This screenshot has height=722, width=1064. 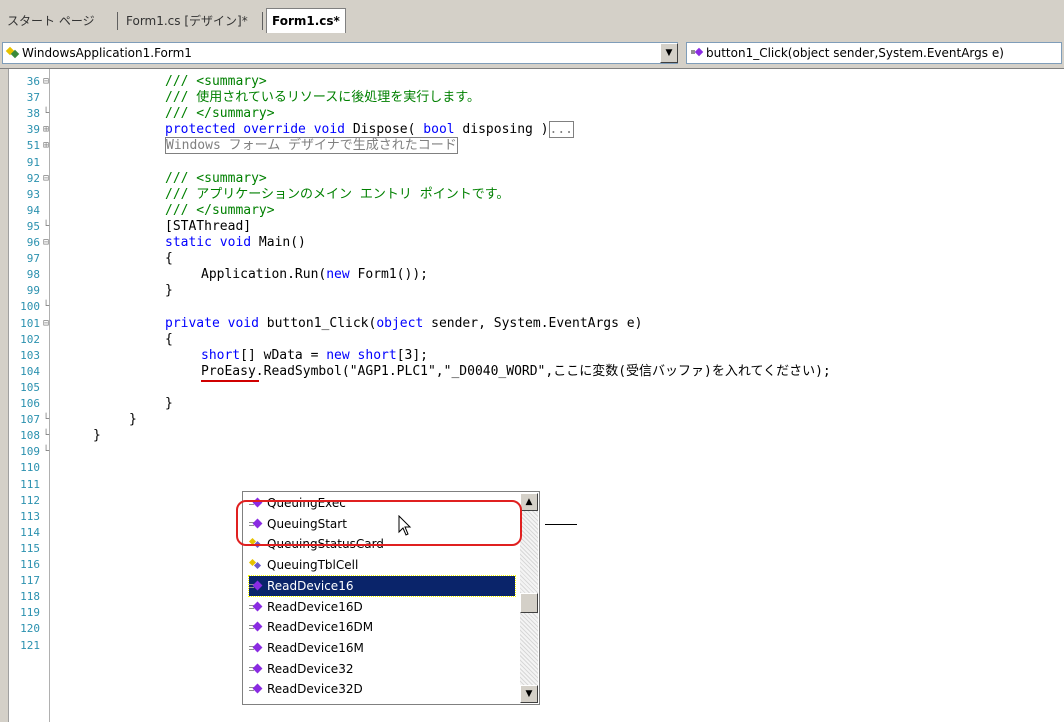 I want to click on intellisense-item-label: ReadDevice32D, so click(x=315, y=689).